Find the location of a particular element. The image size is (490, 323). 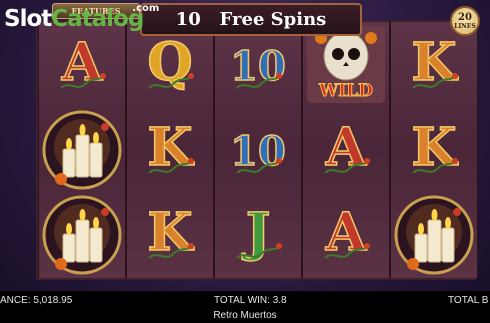

game-title: Retro Muertos is located at coordinates (245, 315).